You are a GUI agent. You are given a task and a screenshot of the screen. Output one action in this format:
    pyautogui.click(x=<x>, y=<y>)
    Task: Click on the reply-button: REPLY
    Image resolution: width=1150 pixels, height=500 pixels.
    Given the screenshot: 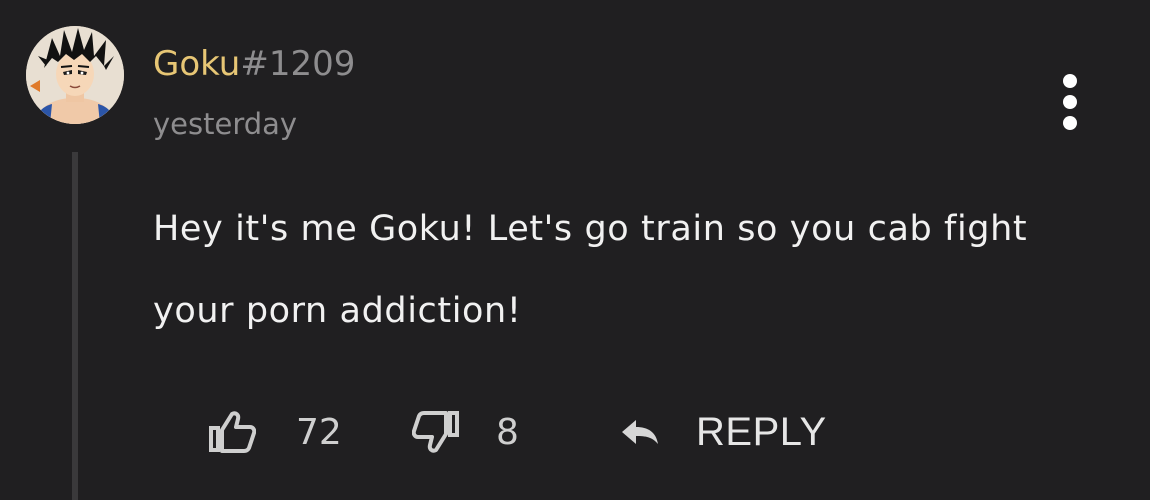 What is the action you would take?
    pyautogui.click(x=723, y=432)
    